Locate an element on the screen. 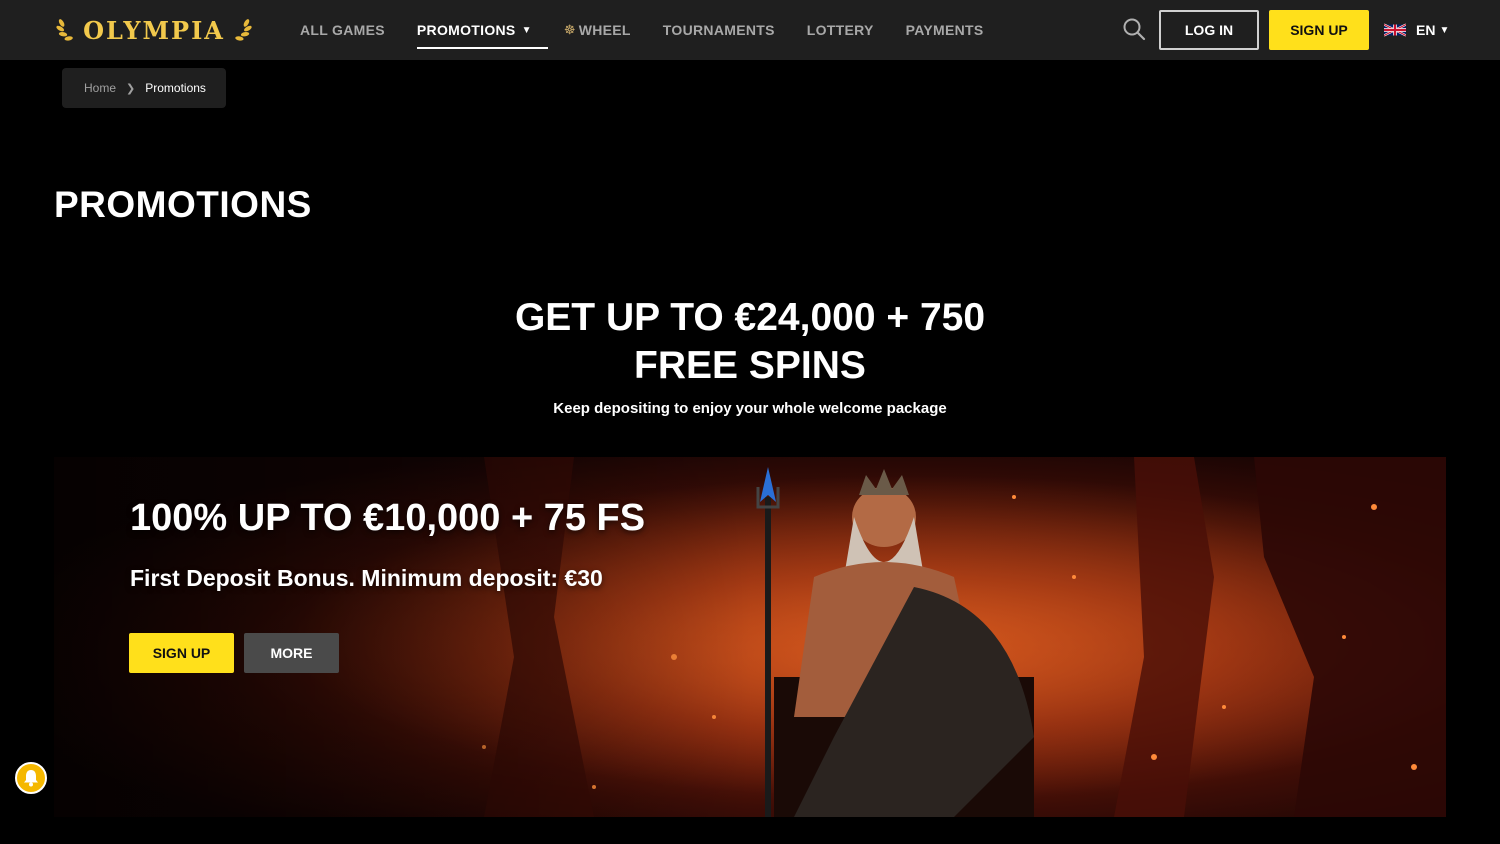  nav-lottery: LOTTERY is located at coordinates (840, 30).